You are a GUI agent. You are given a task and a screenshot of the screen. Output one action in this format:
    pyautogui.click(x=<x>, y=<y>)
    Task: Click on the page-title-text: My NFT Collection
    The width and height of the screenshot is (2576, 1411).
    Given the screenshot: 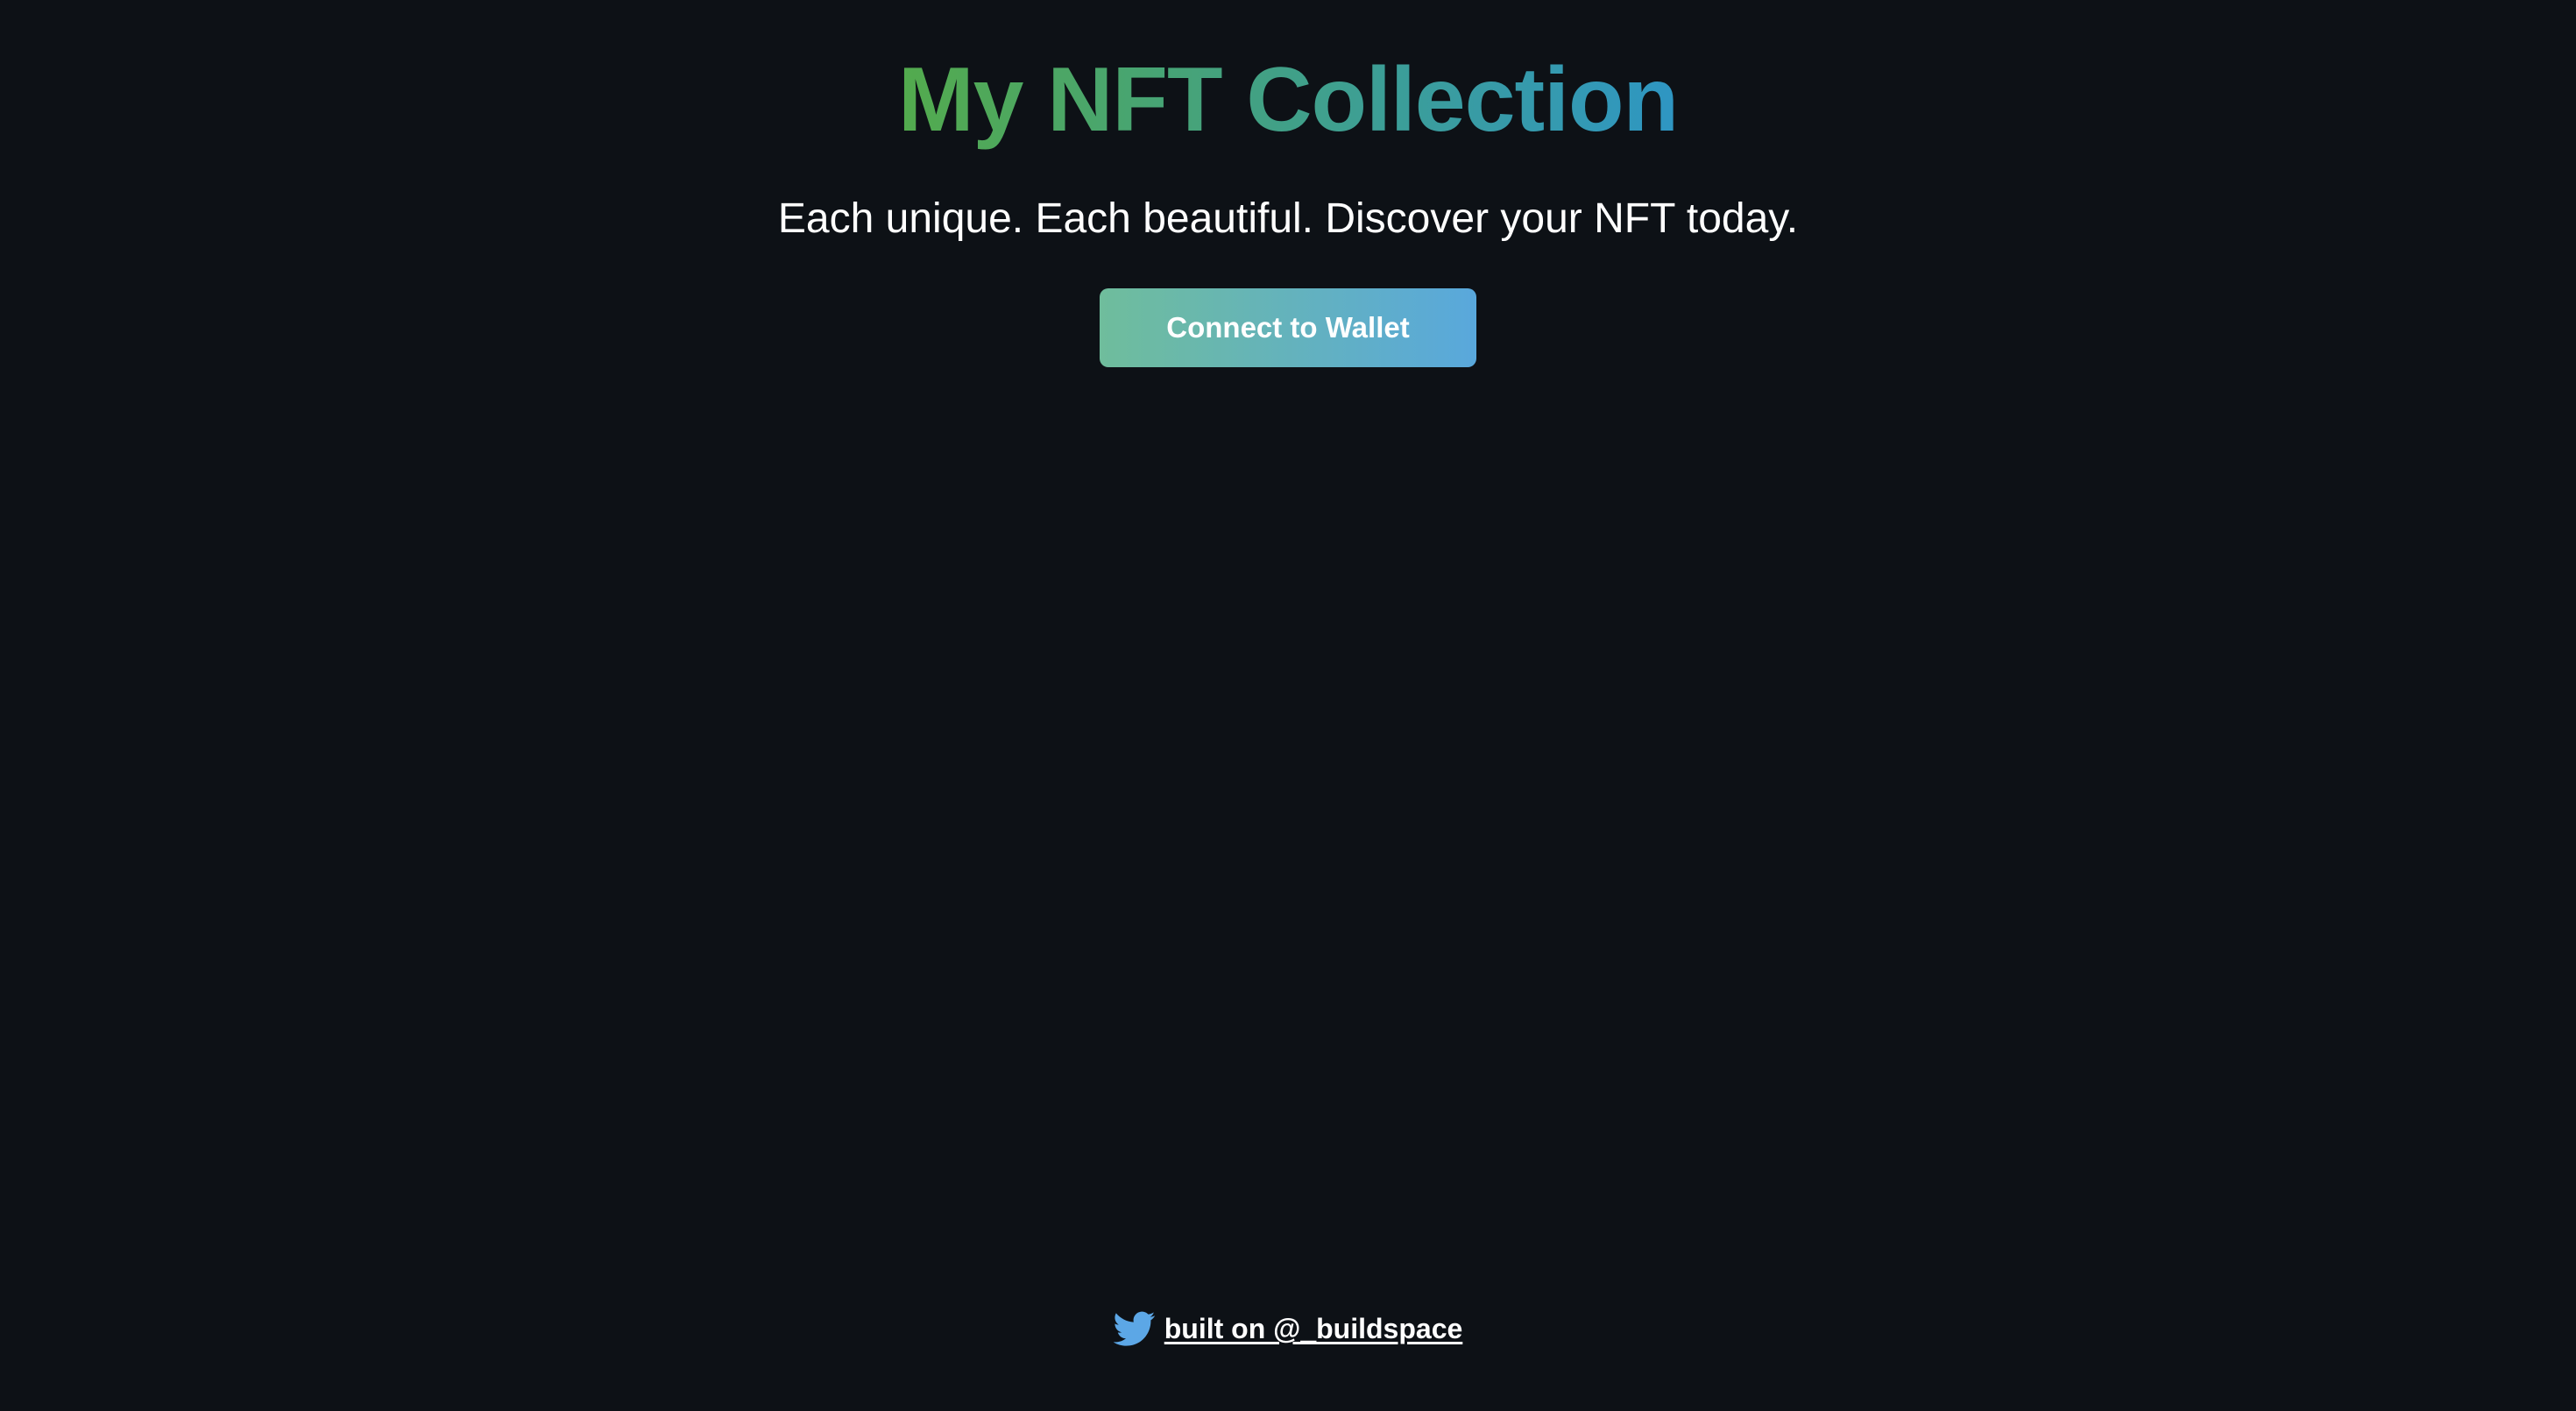 What is the action you would take?
    pyautogui.click(x=1288, y=100)
    